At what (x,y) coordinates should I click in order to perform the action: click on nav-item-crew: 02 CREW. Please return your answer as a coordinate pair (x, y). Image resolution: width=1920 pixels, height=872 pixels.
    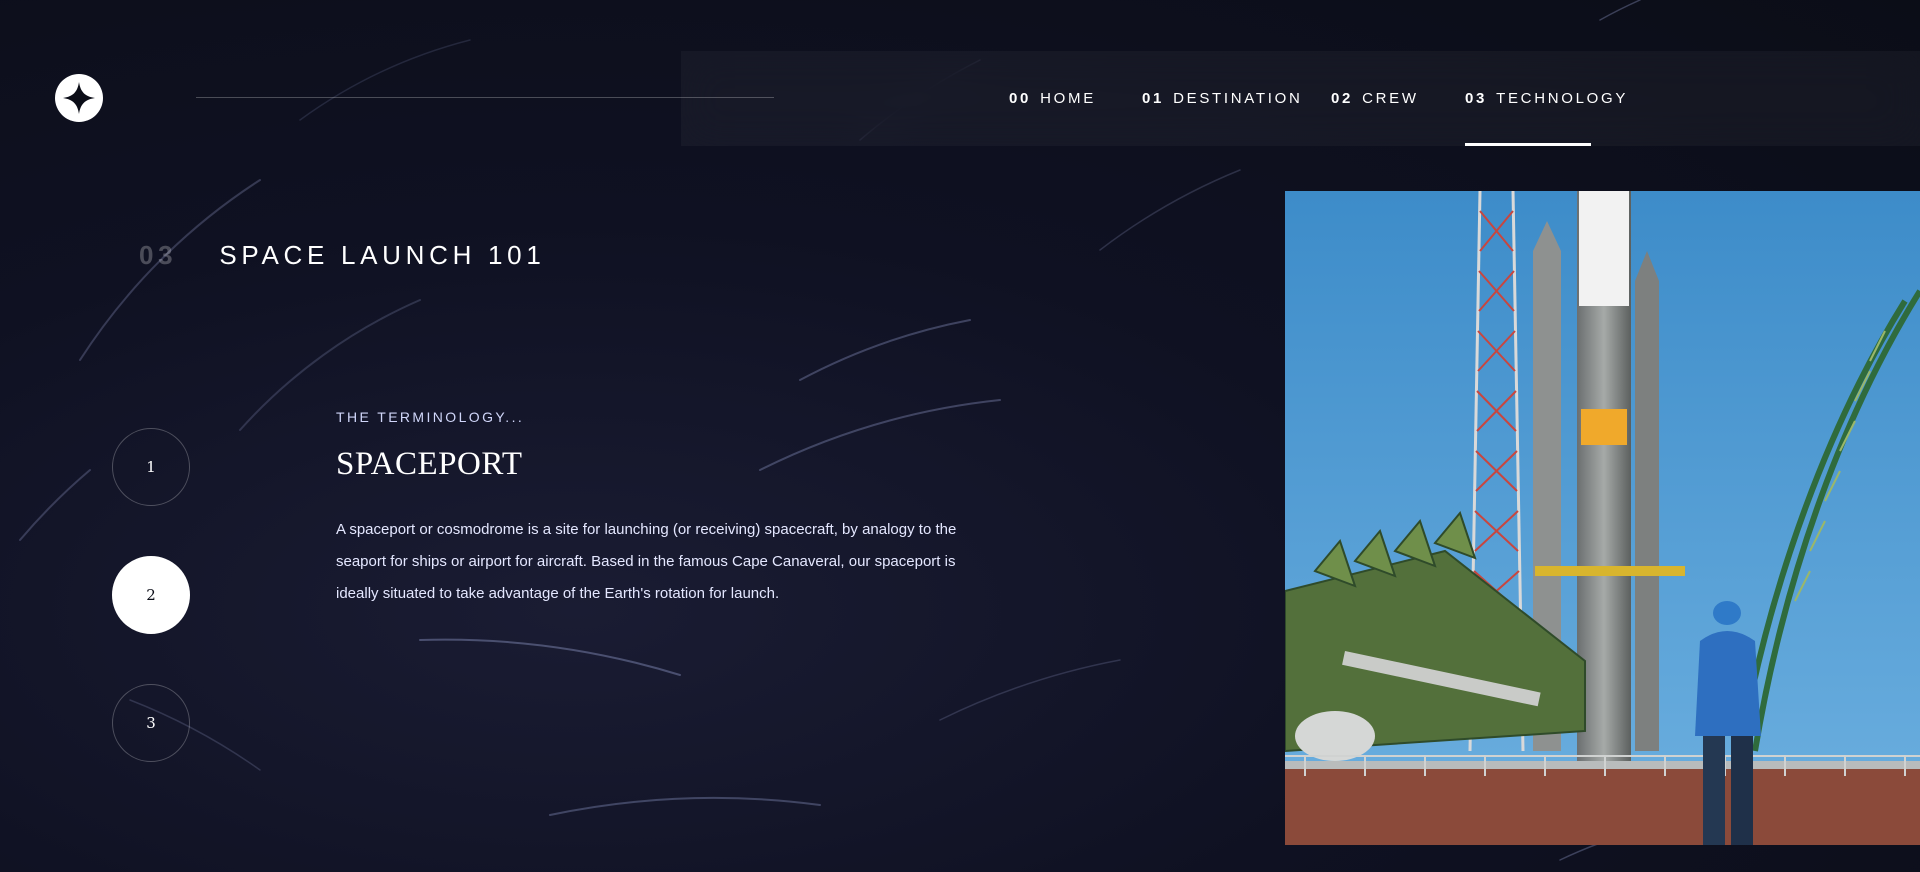
    Looking at the image, I should click on (1375, 98).